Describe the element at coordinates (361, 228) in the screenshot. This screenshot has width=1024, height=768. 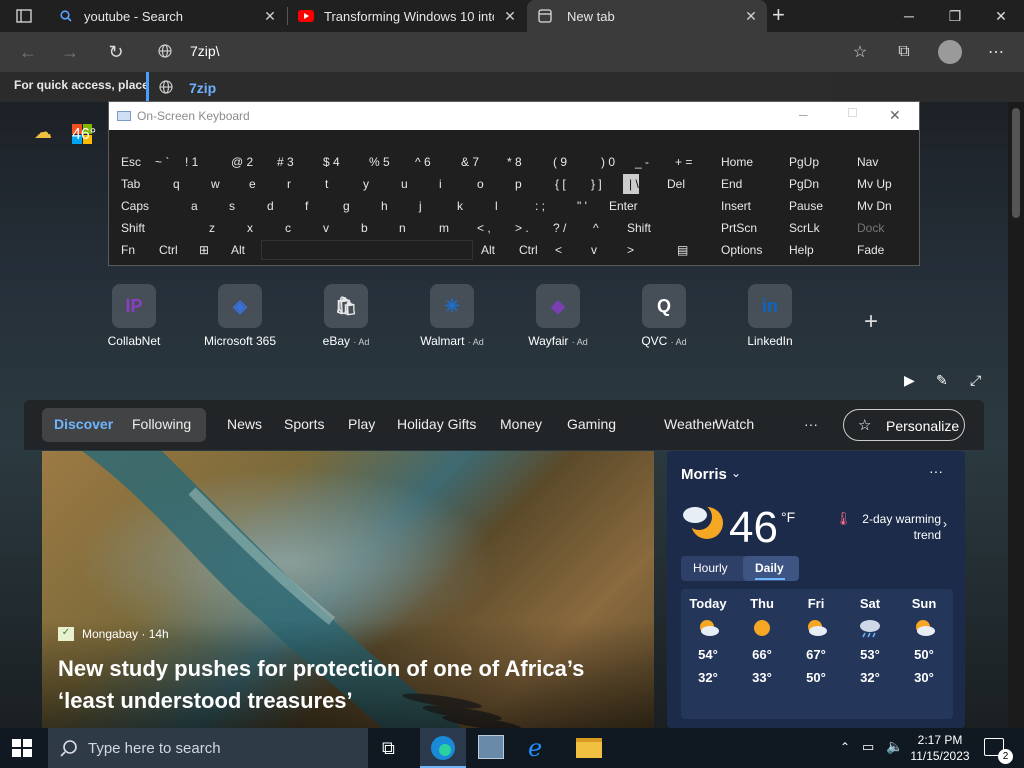
I see `osk-key: b` at that location.